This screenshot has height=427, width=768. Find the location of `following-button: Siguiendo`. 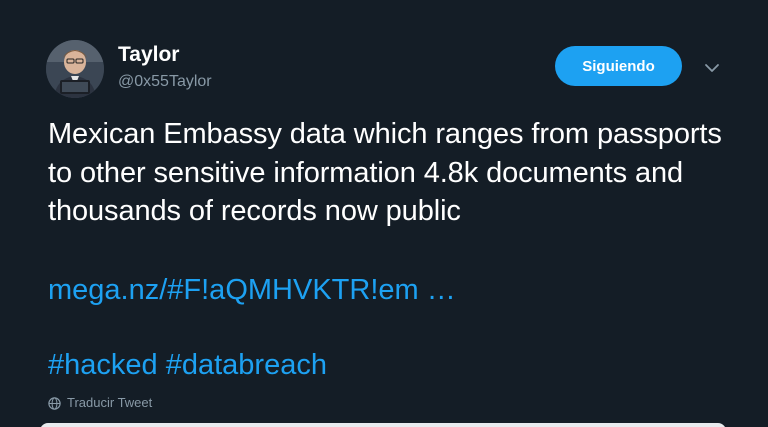

following-button: Siguiendo is located at coordinates (618, 66).